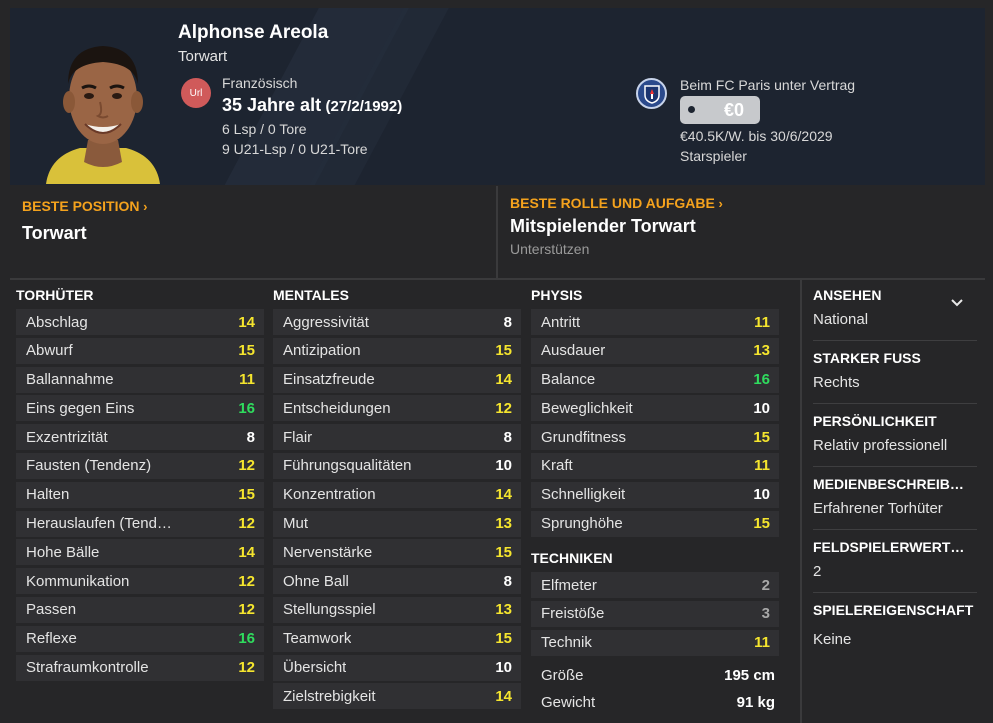 The height and width of the screenshot is (723, 993). Describe the element at coordinates (655, 702) in the screenshot. I see `weight-row: Gewicht 91 kg` at that location.